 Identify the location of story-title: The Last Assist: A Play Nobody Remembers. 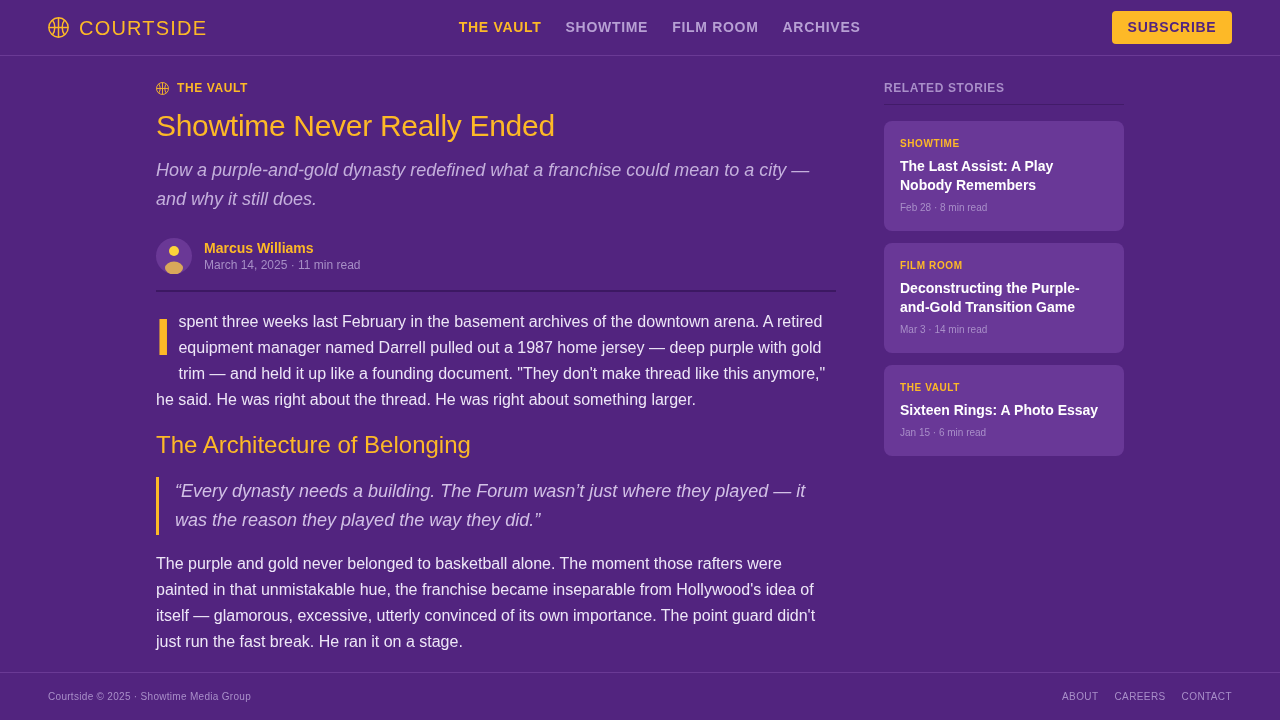
(977, 176).